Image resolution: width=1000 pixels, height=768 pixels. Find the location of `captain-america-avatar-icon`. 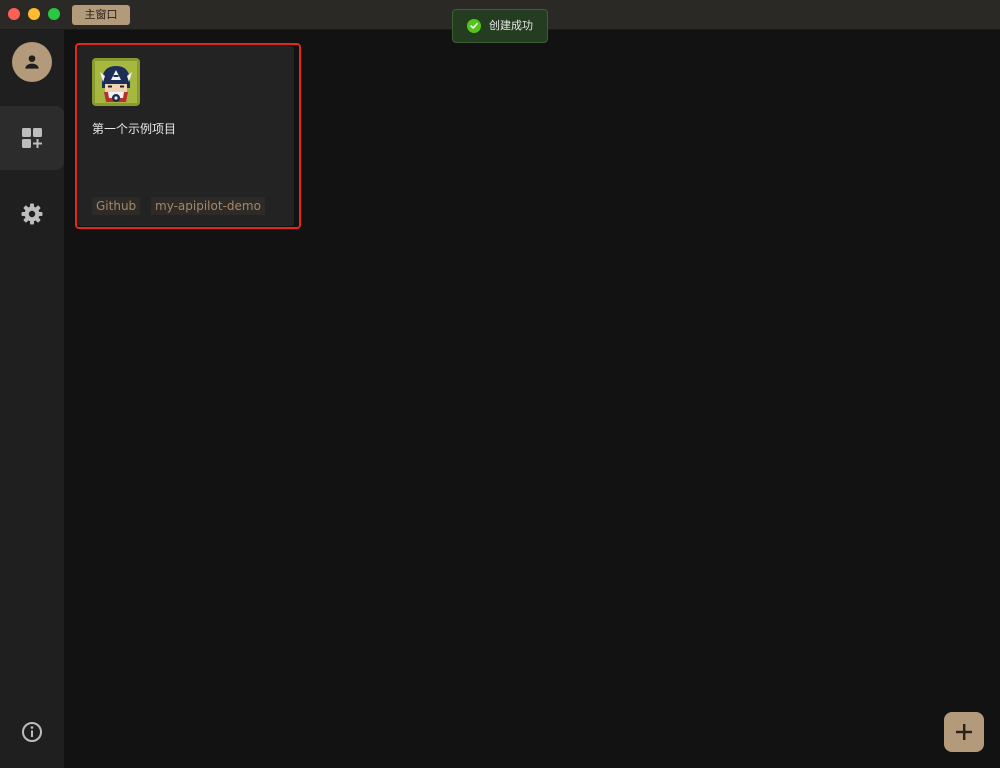

captain-america-avatar-icon is located at coordinates (116, 82).